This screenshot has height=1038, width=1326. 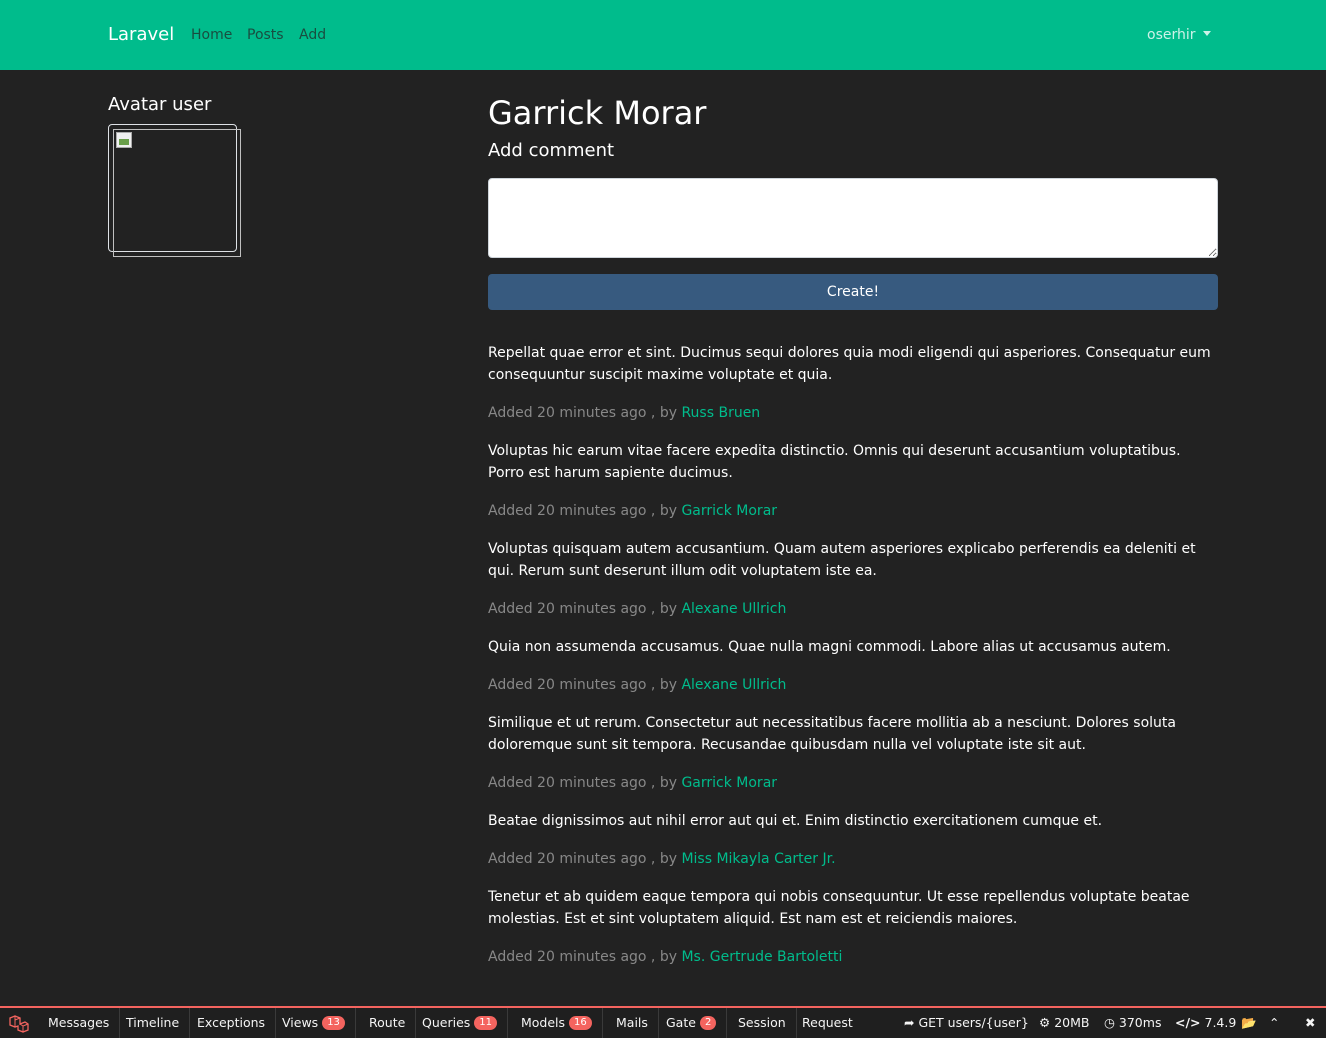 I want to click on broken-image-icon, so click(x=124, y=140).